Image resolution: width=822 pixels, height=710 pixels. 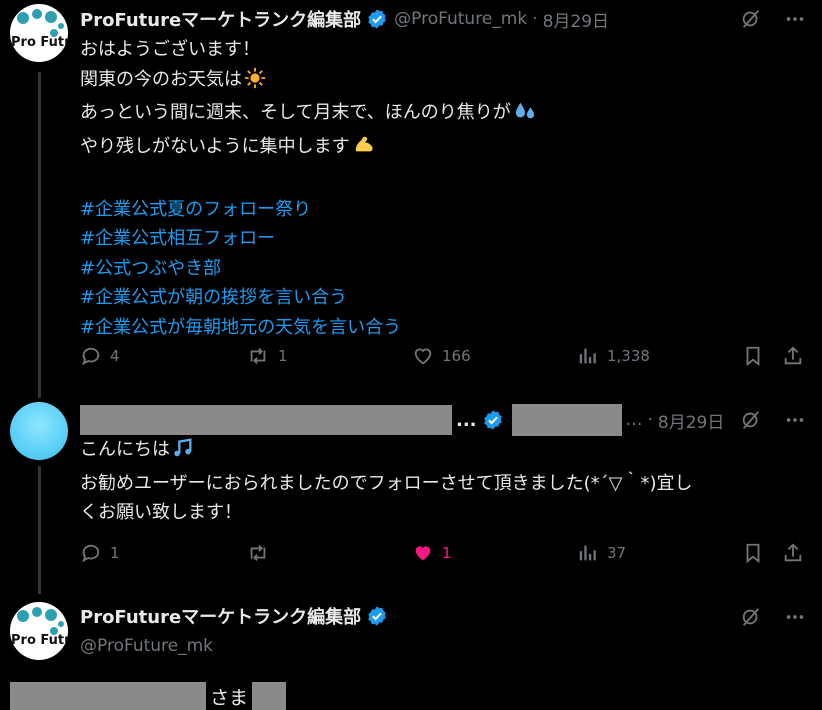 I want to click on repost-button: 1, so click(x=267, y=356).